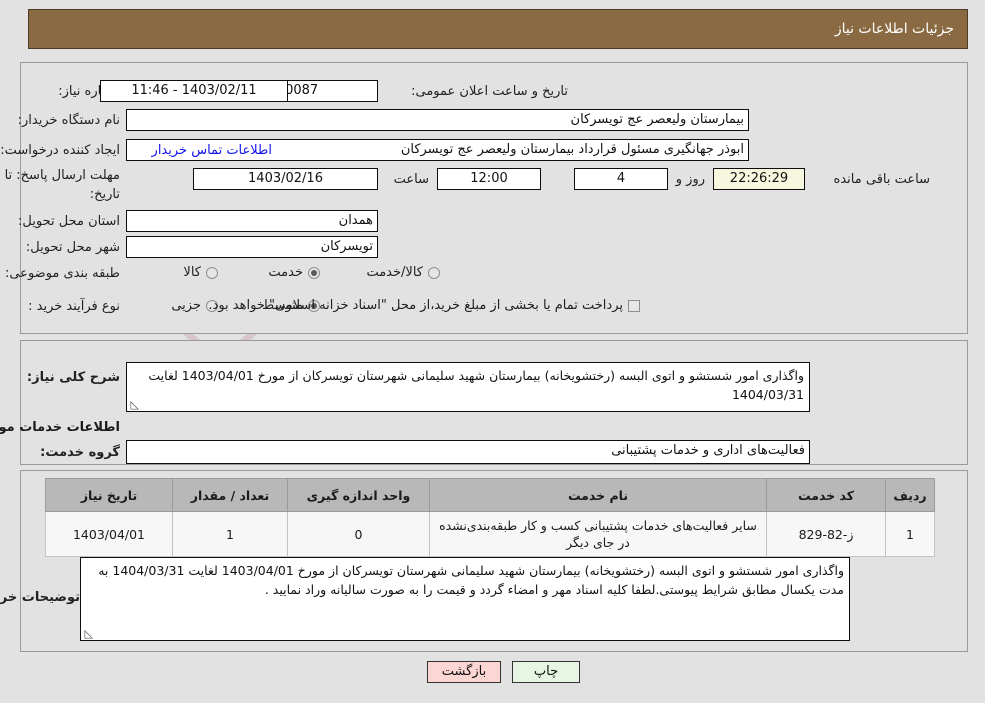  What do you see at coordinates (68, 120) in the screenshot?
I see `buyer-org-label: نام دستگاه خریدار:` at bounding box center [68, 120].